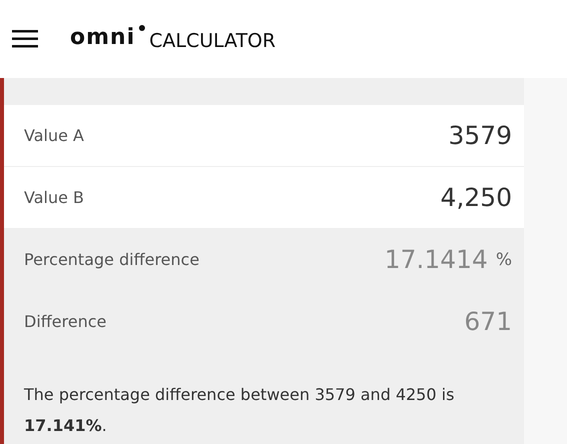 Image resolution: width=567 pixels, height=444 pixels. What do you see at coordinates (412, 135) in the screenshot?
I see `input-field: 3579` at bounding box center [412, 135].